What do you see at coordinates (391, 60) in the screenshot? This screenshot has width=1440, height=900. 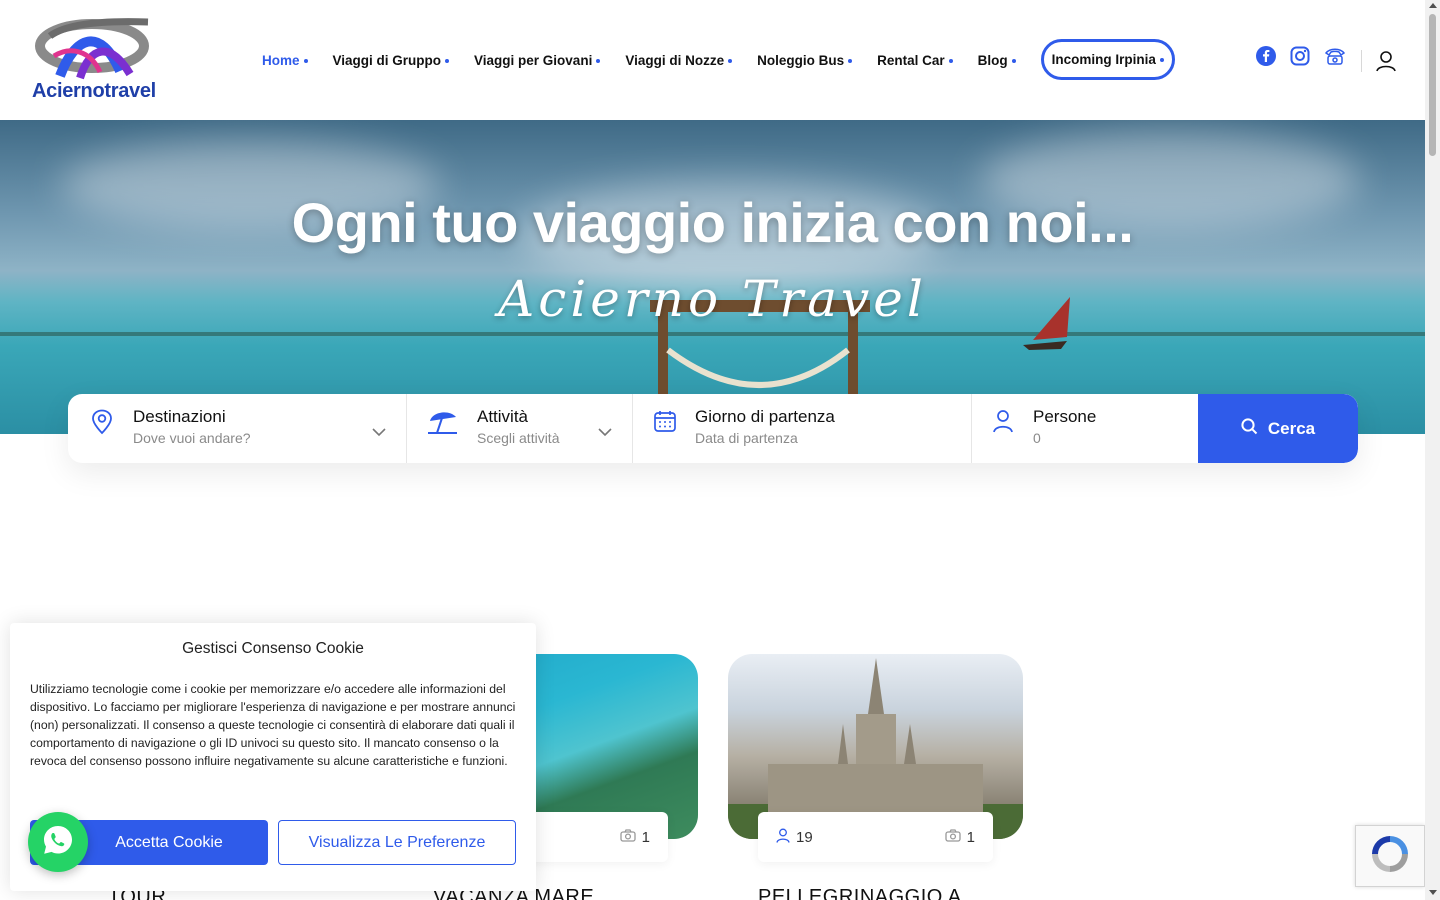 I see `nav-item-viaggi-di-gruppo: Viaggi di Gruppo` at bounding box center [391, 60].